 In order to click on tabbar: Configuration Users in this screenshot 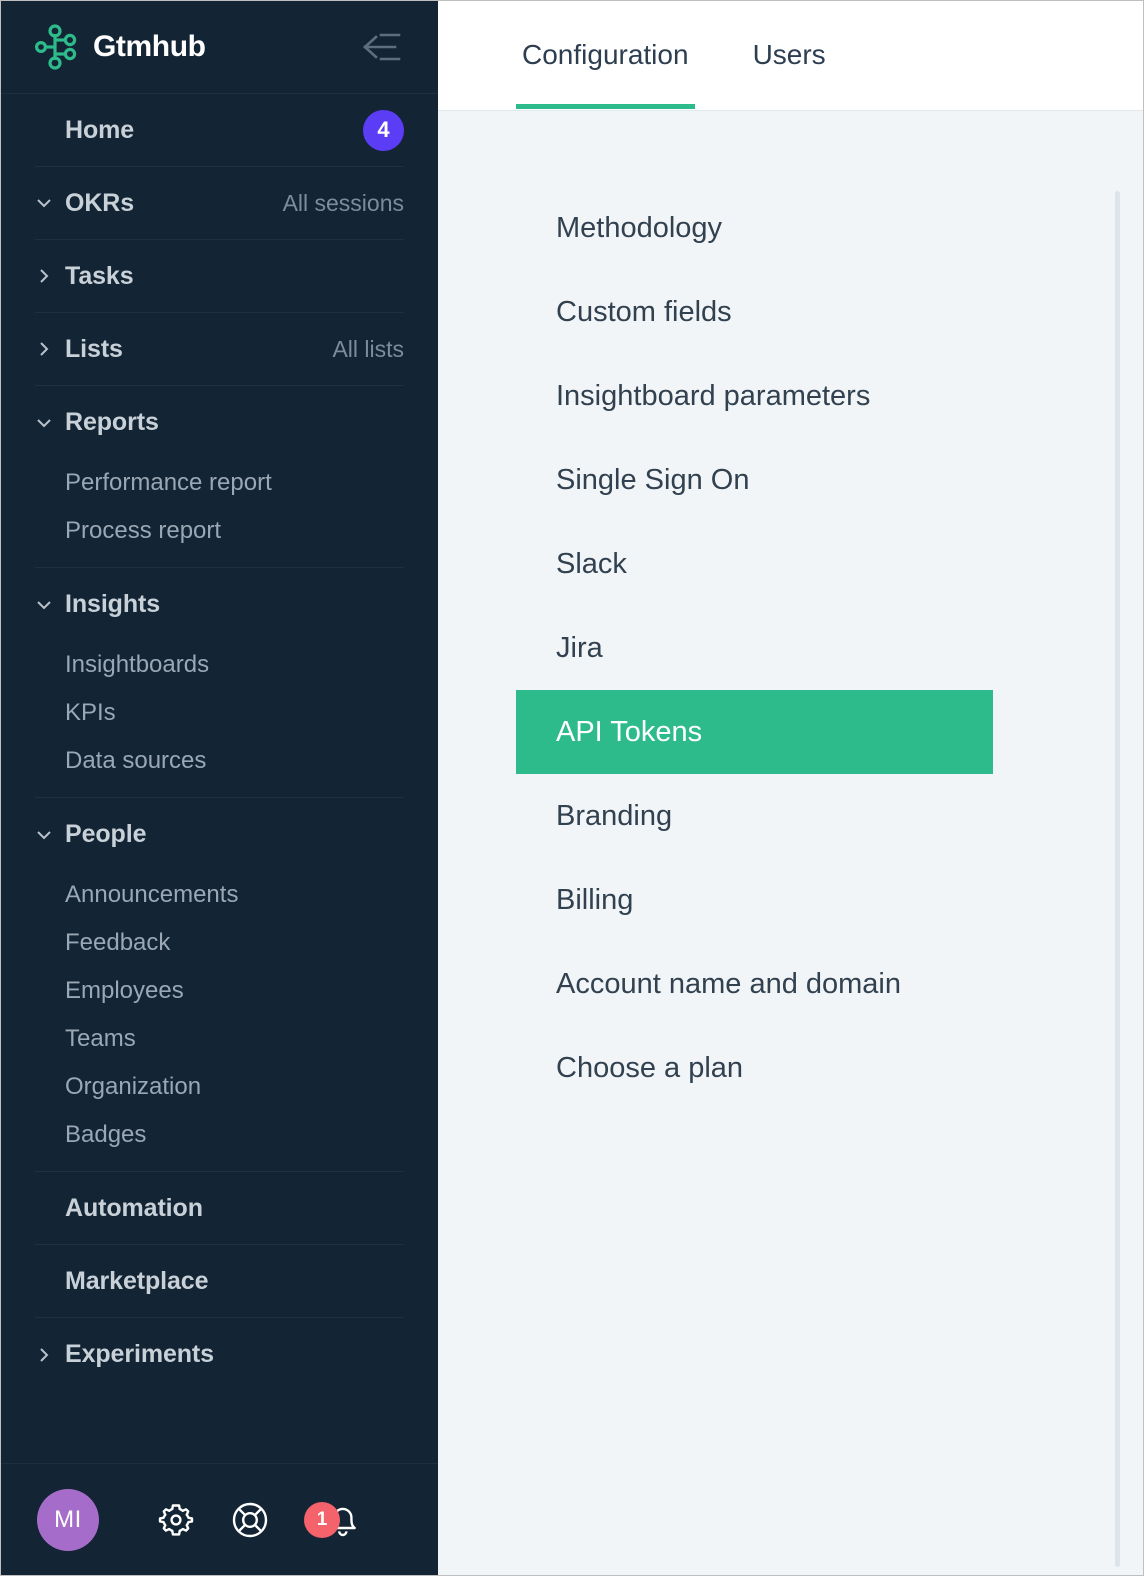, I will do `click(790, 56)`.